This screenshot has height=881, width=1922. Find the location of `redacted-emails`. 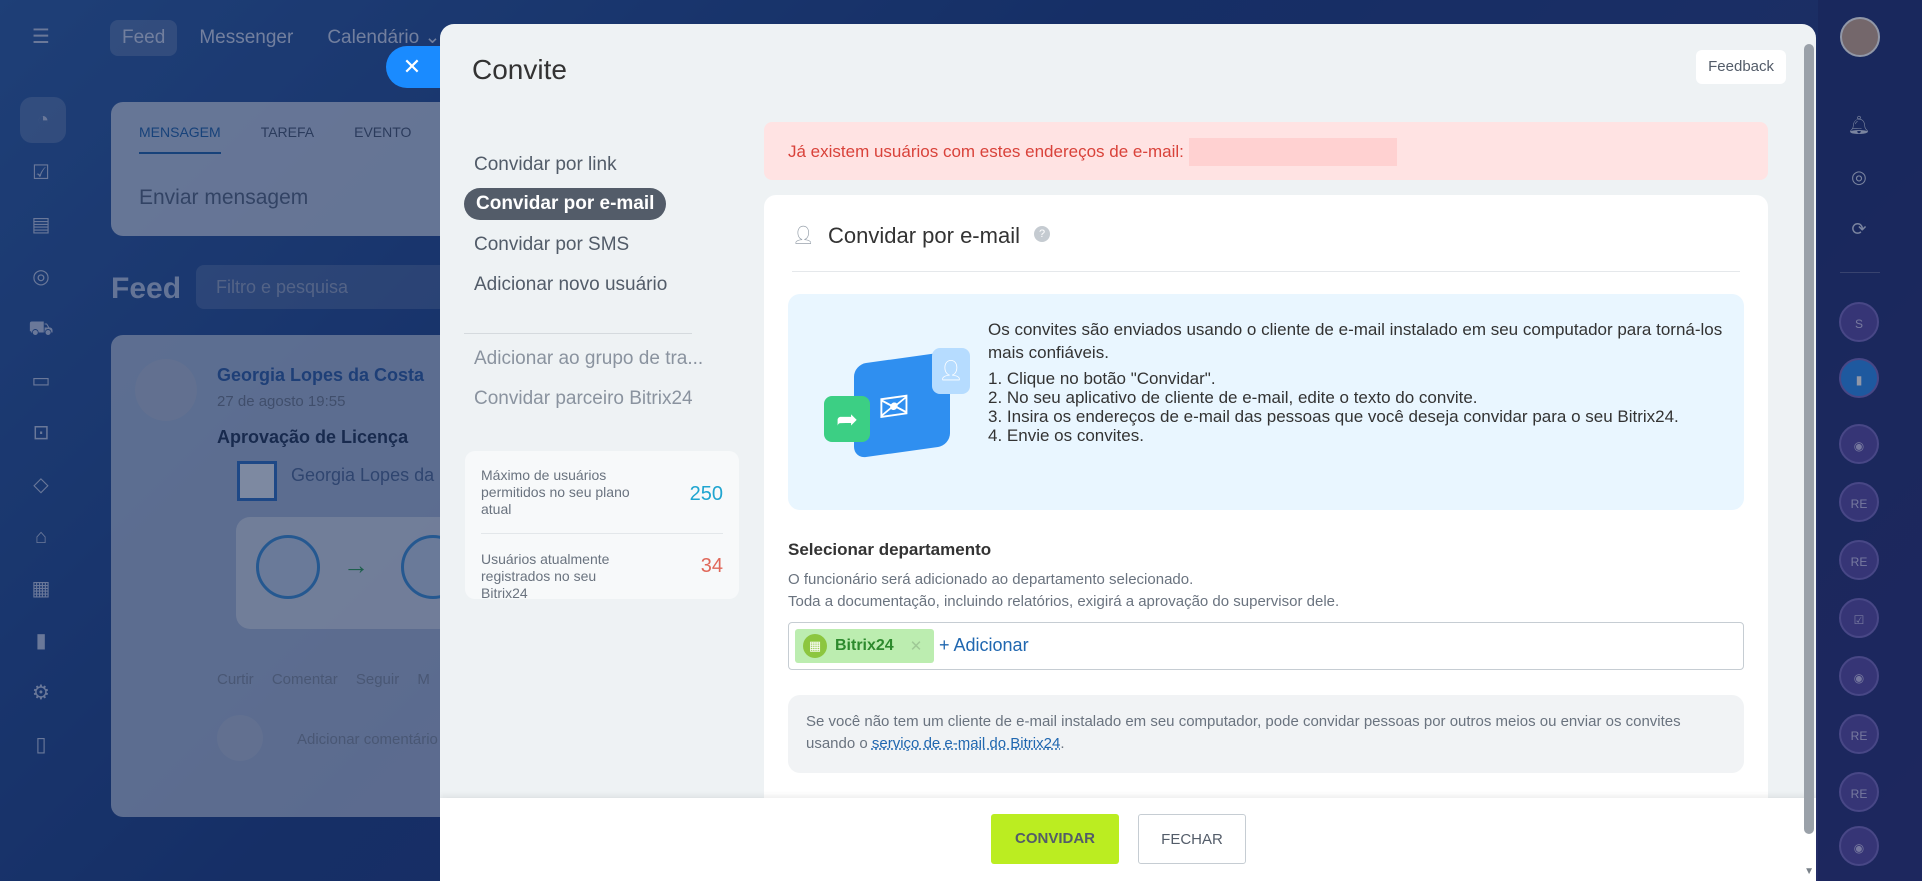

redacted-emails is located at coordinates (1293, 152).